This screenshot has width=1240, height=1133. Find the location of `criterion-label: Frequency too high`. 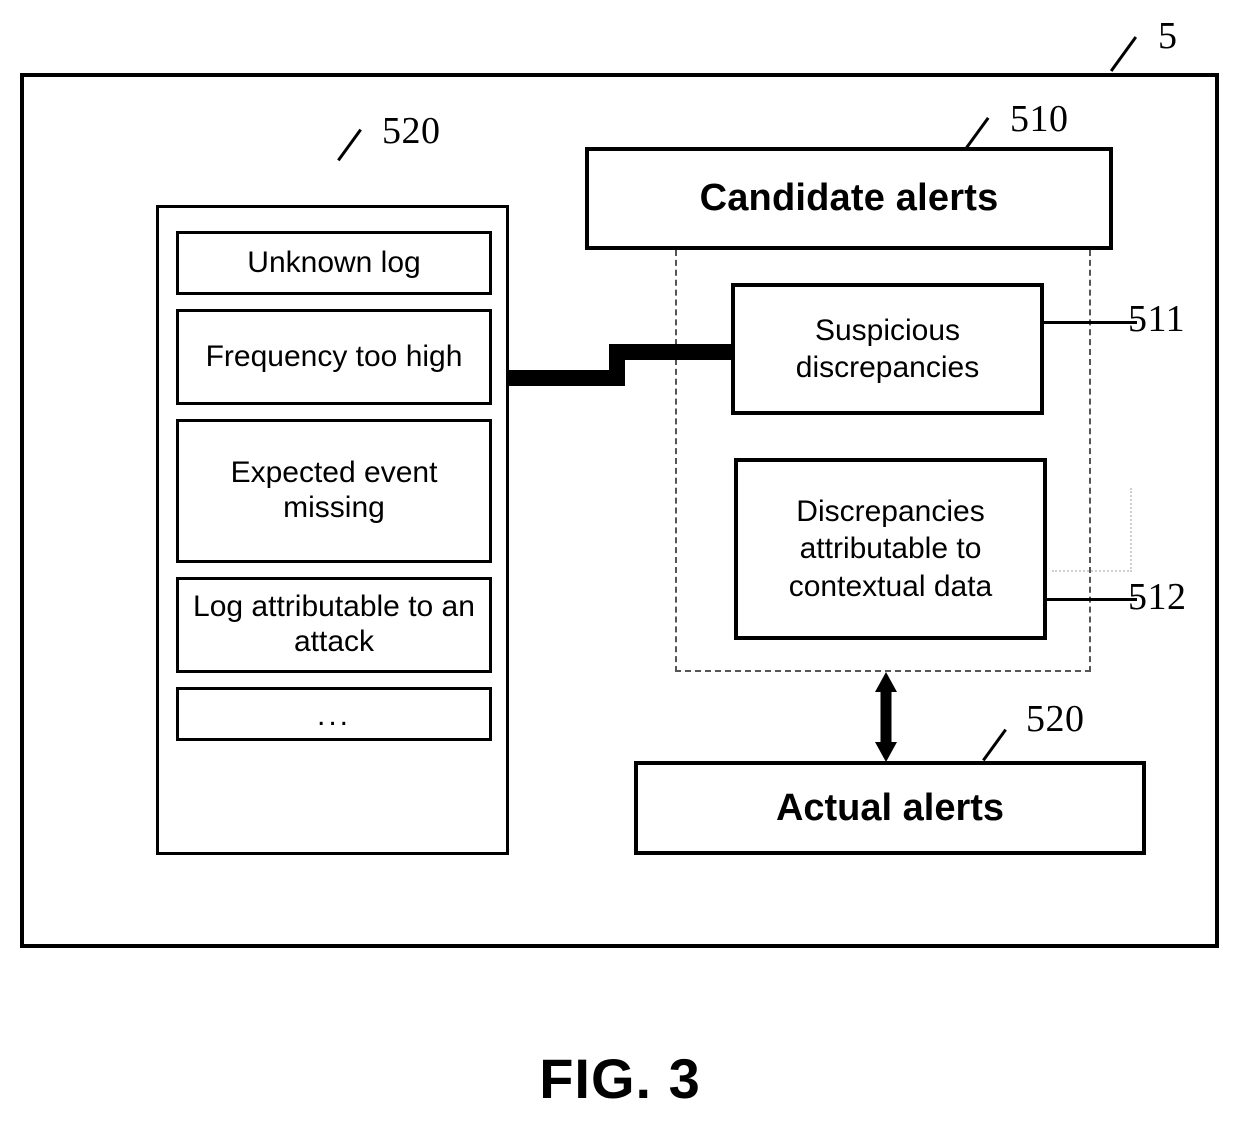

criterion-label: Frequency too high is located at coordinates (334, 356).